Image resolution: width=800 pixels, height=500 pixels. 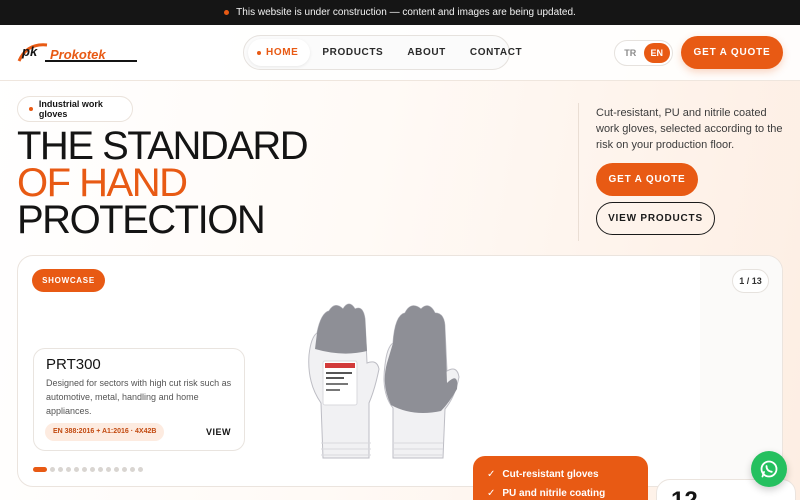 I want to click on hero-tag: Industrial work gloves, so click(x=75, y=109).